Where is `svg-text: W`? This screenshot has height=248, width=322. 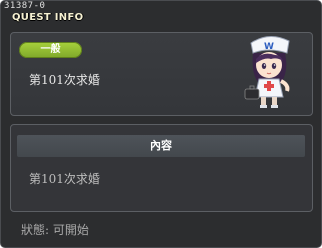
svg-text: W is located at coordinates (269, 47).